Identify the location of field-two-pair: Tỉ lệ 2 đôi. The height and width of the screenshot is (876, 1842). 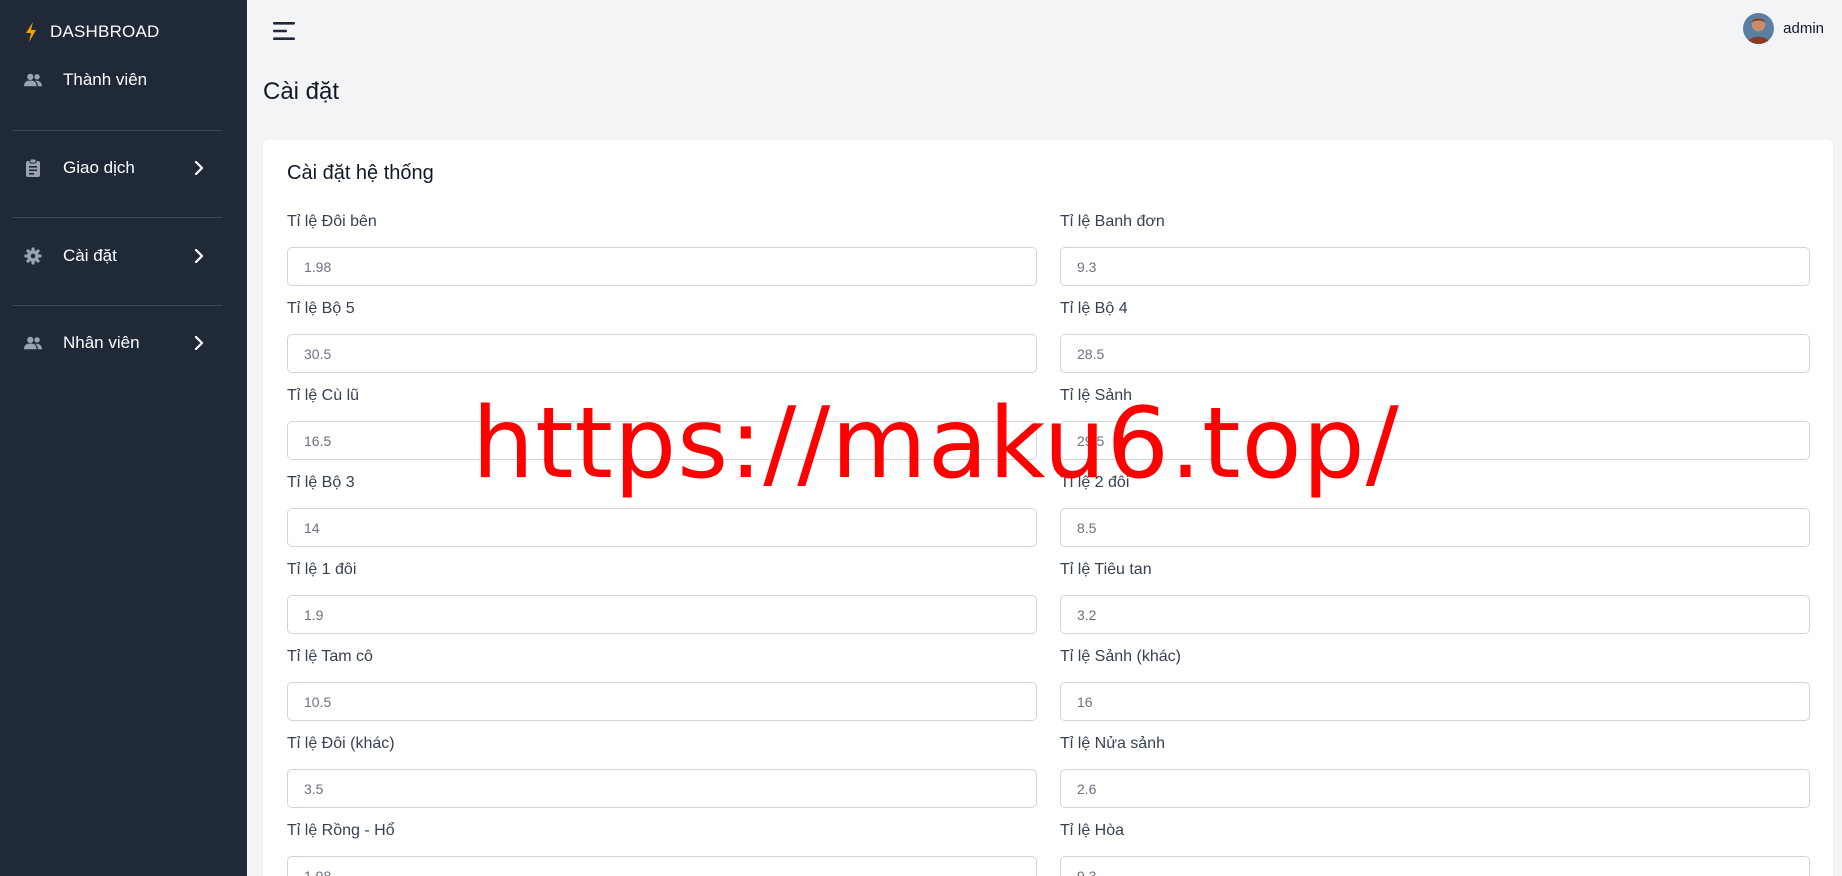
(1435, 510).